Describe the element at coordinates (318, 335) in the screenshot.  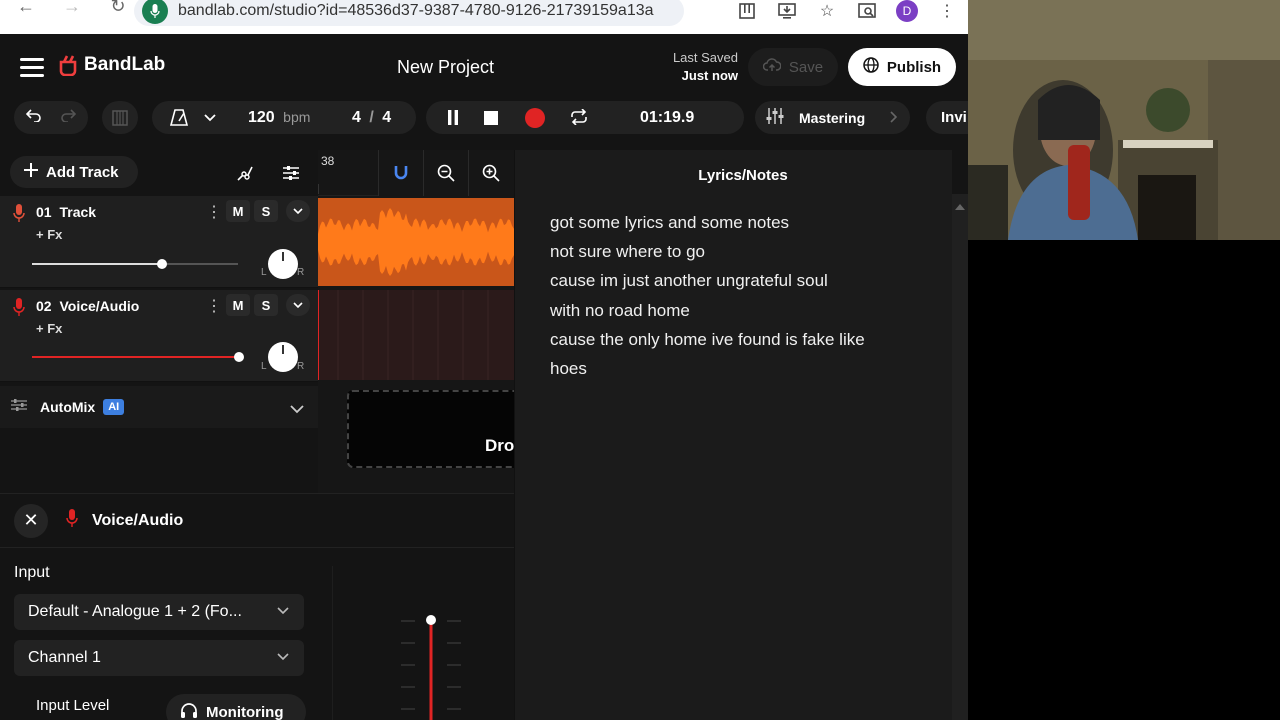
I see `playhead` at that location.